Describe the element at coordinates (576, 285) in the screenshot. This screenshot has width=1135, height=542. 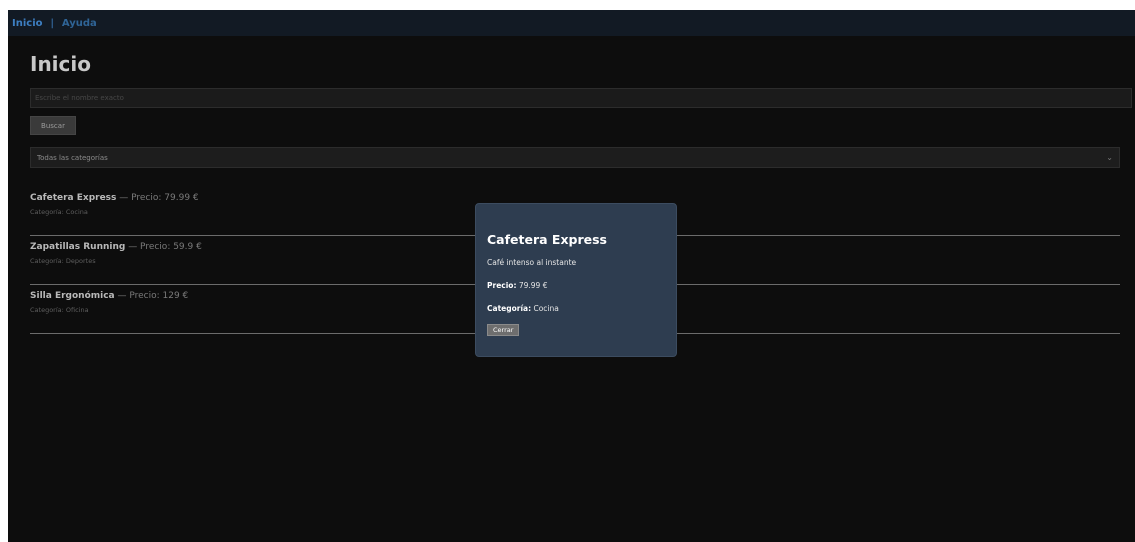
I see `modal-price: Precio: 79.99 €` at that location.